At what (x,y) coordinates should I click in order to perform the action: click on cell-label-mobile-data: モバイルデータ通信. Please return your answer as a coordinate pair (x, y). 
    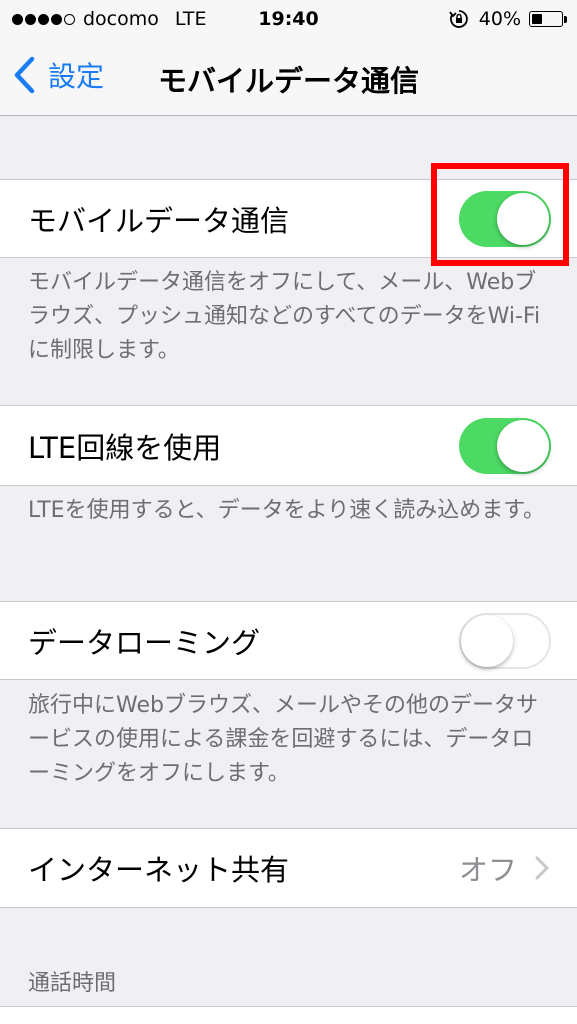
    Looking at the image, I should click on (159, 220).